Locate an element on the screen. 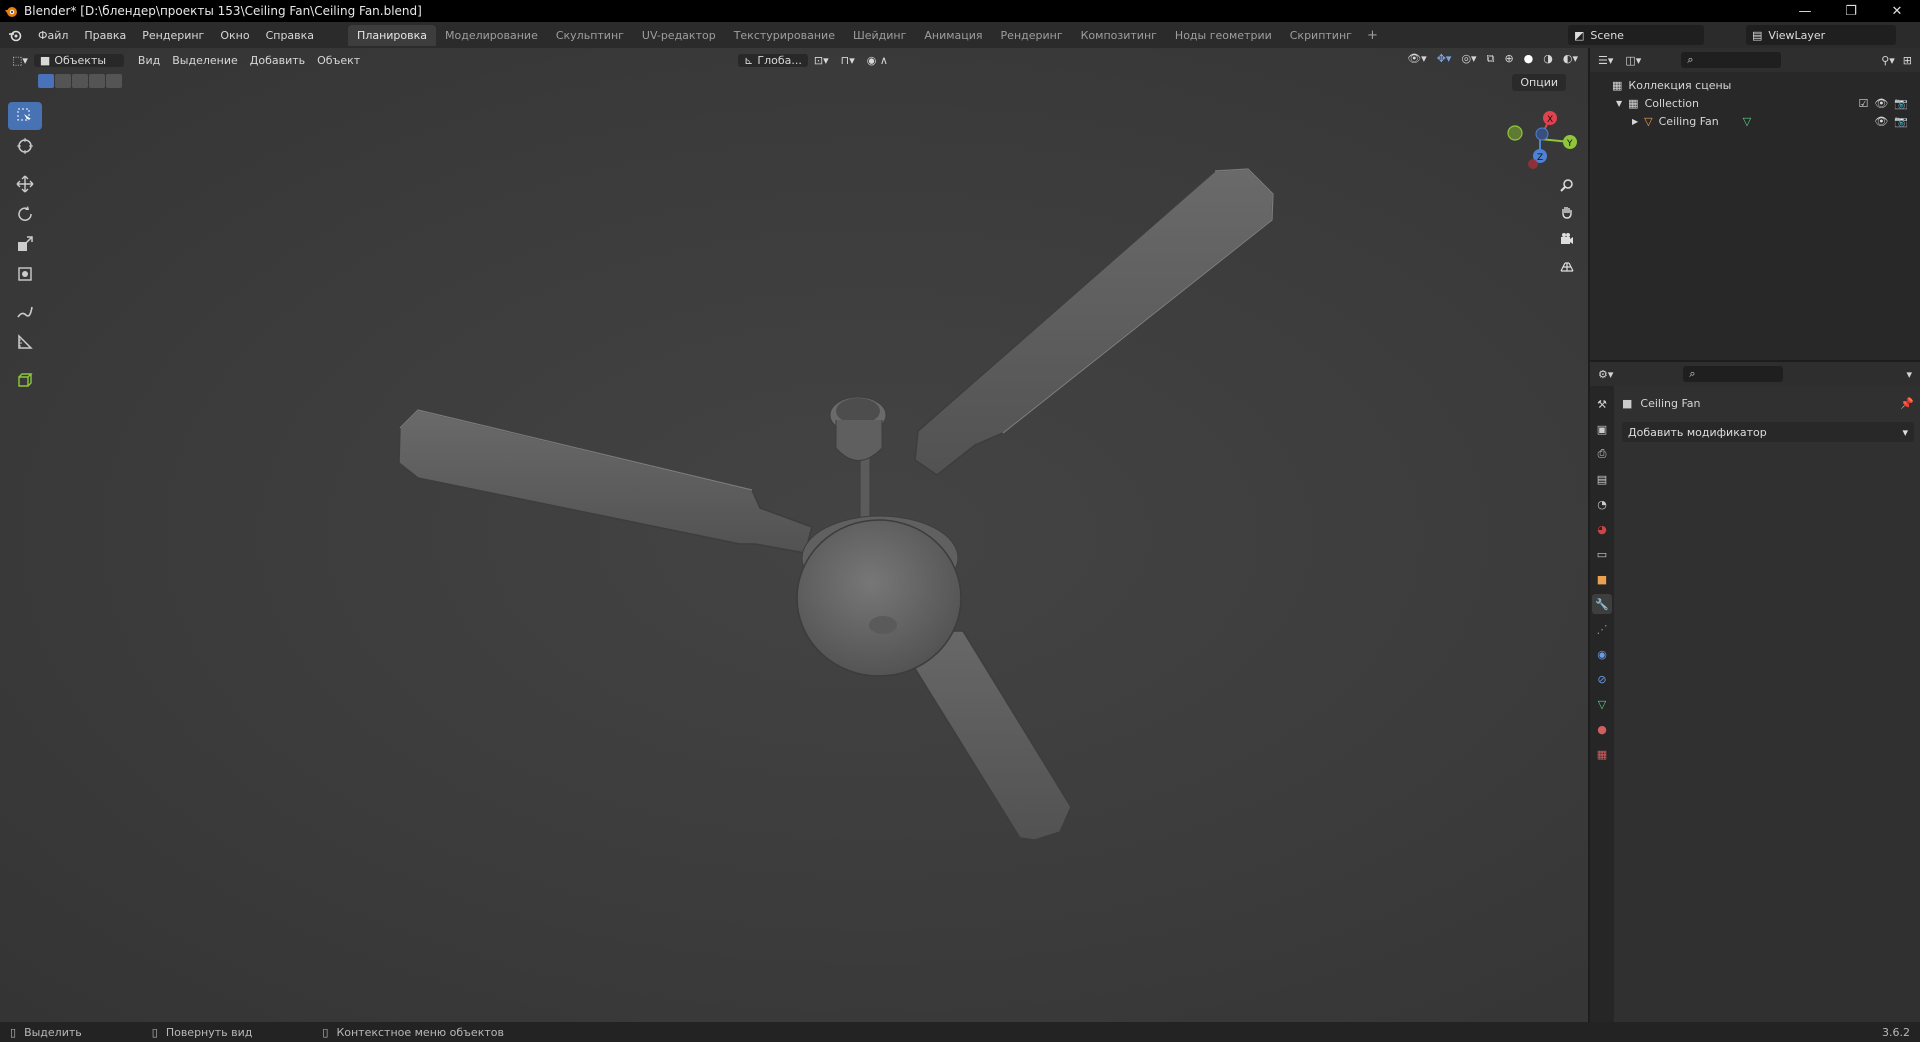 This screenshot has height=1042, width=1920. physics-tab-icon: ◉ is located at coordinates (1602, 654).